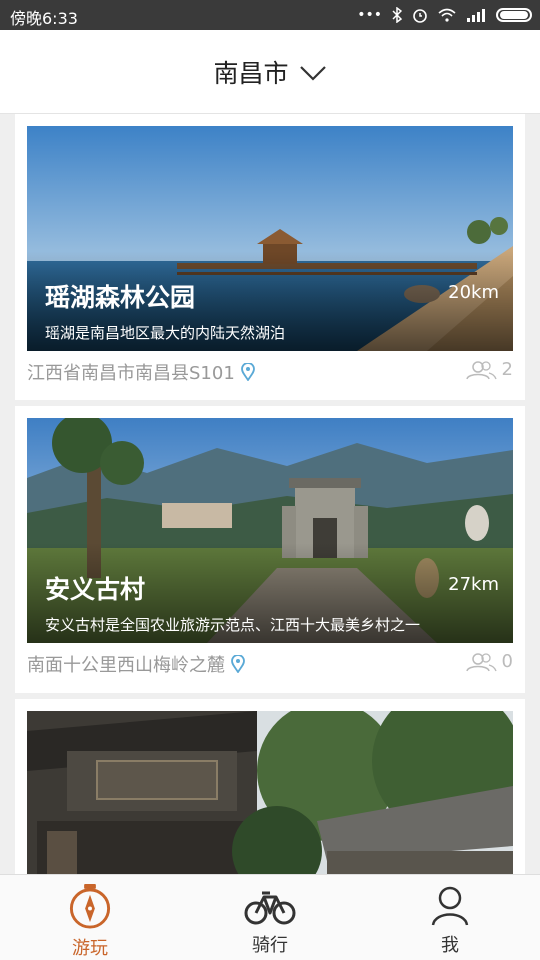 This screenshot has height=960, width=540. I want to click on city-selector: 南昌市, so click(270, 72).